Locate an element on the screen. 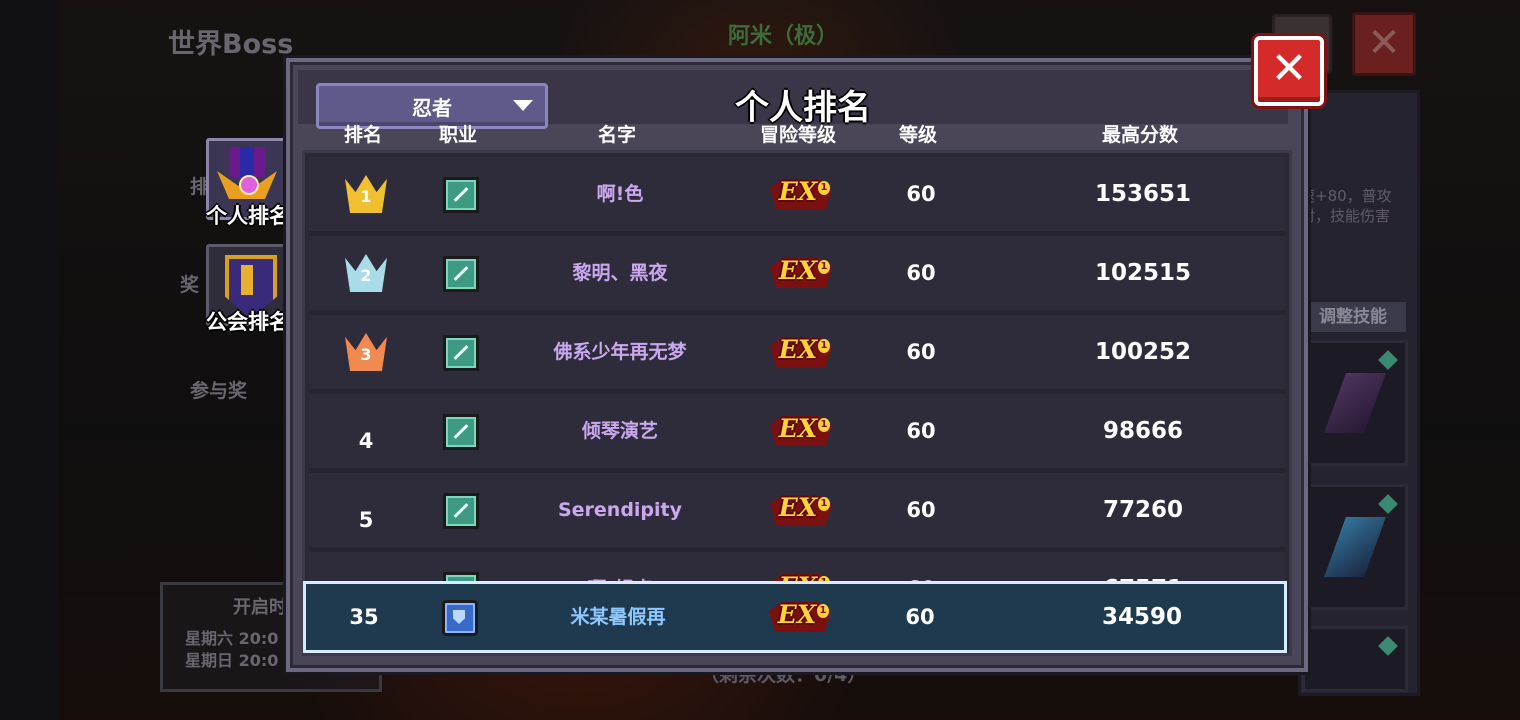  adjust-skill-button: 调整技能 is located at coordinates (1353, 317).